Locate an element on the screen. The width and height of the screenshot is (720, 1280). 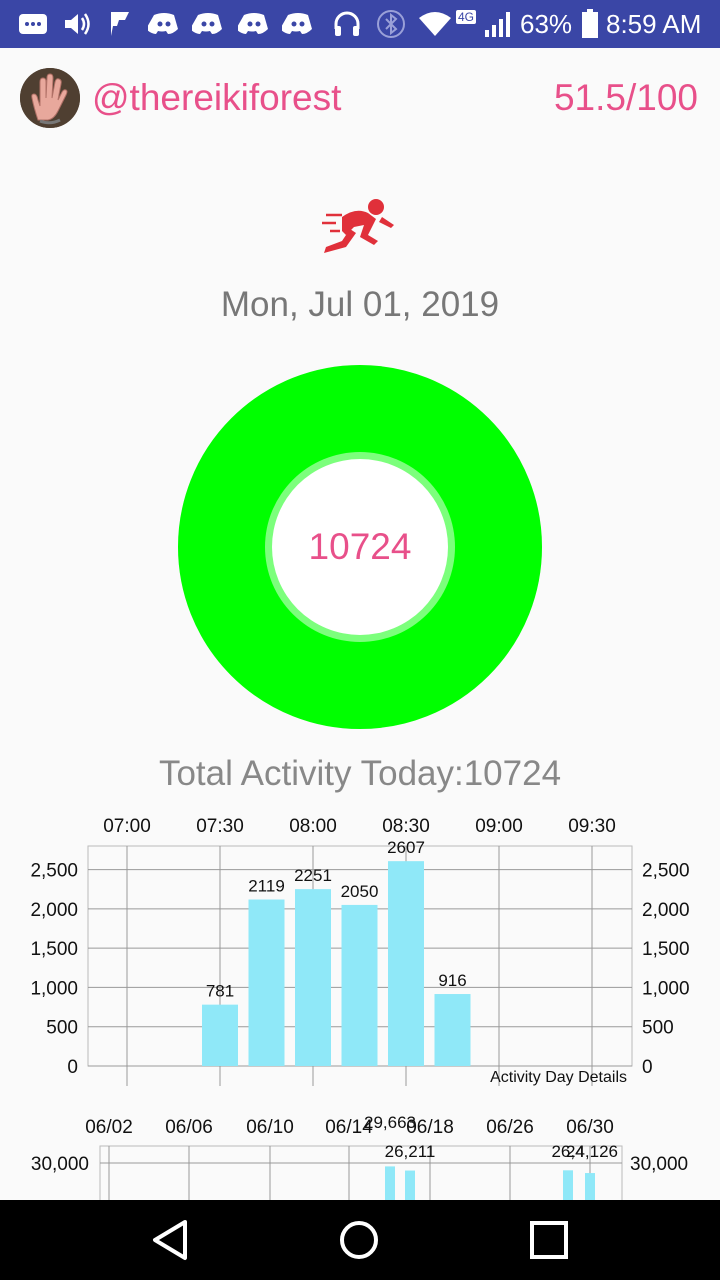
navigation-bar is located at coordinates (360, 1240).